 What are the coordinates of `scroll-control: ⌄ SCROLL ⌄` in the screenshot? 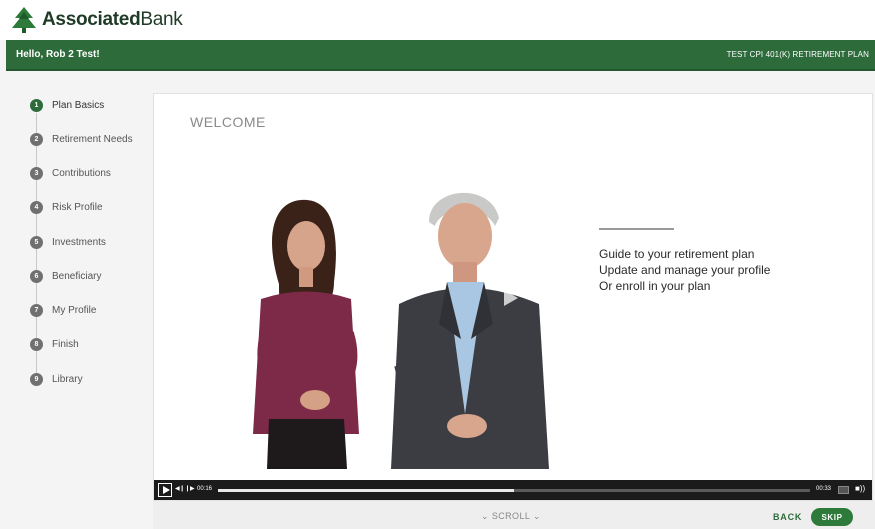 It's located at (511, 516).